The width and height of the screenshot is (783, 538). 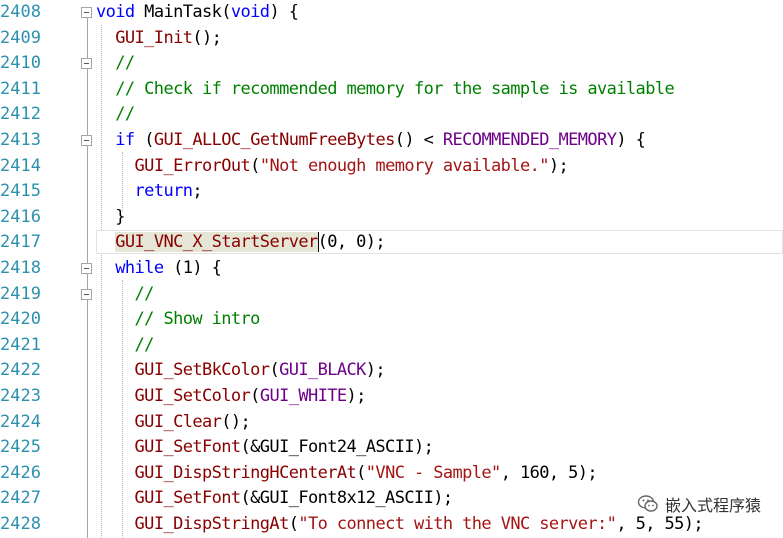 What do you see at coordinates (20, 472) in the screenshot?
I see `line-number: 2426` at bounding box center [20, 472].